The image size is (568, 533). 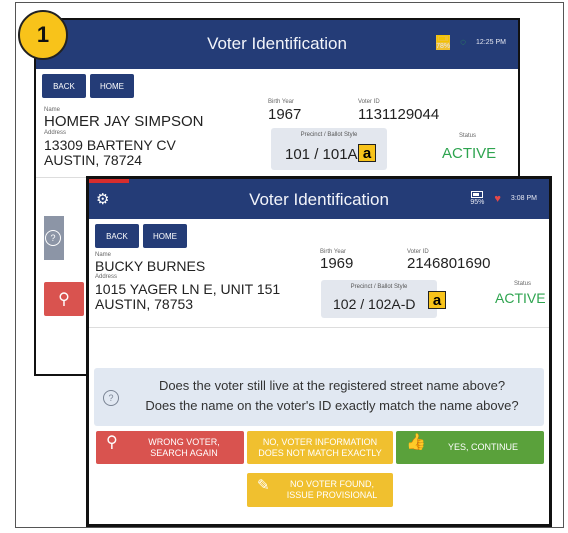 I want to click on voter-name: HOMER JAY SIMPSON, so click(x=124, y=121).